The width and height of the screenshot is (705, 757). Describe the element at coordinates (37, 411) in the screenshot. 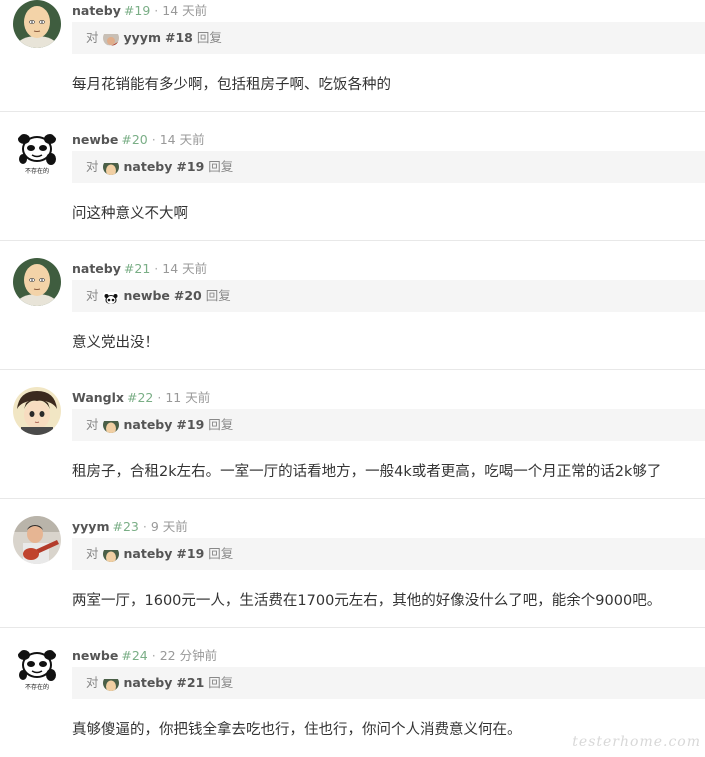

I see `anime-boy-avatar` at that location.